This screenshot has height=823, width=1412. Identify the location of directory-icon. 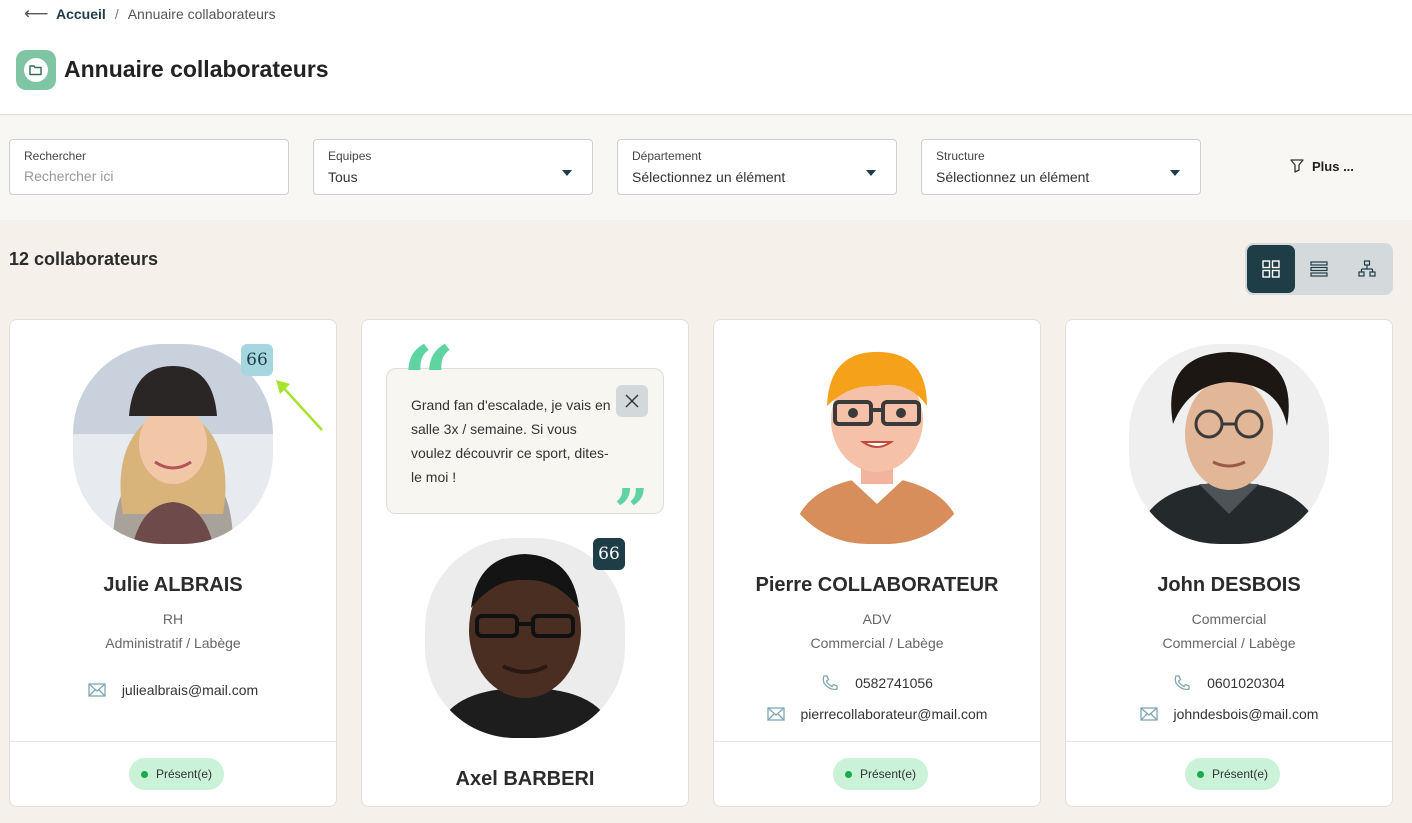
(36, 70).